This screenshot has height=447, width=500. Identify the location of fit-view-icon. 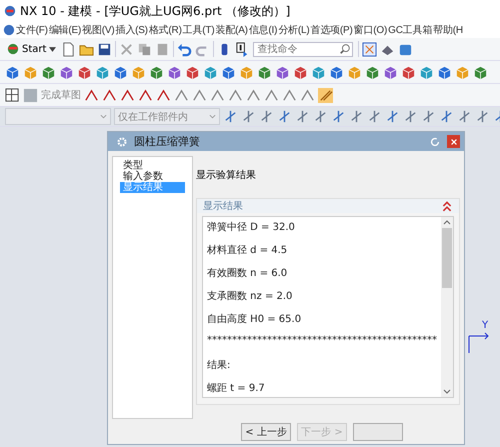
(370, 49).